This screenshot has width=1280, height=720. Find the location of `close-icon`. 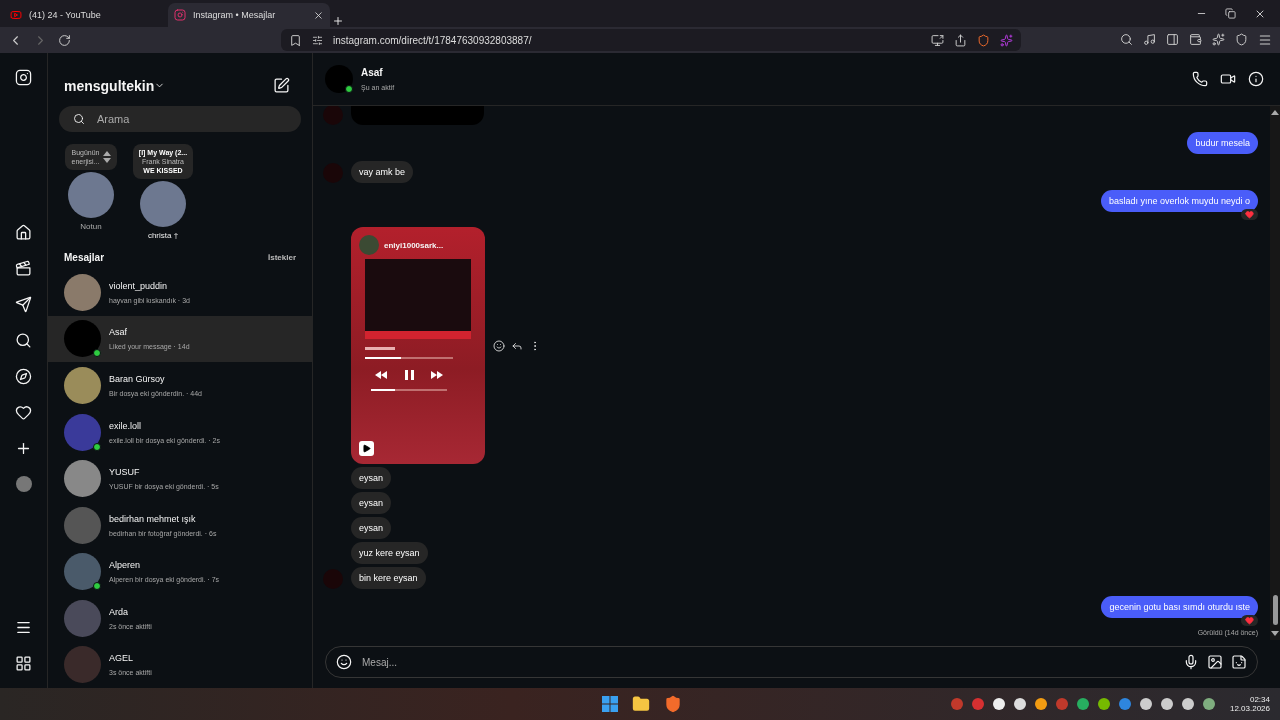

close-icon is located at coordinates (318, 15).